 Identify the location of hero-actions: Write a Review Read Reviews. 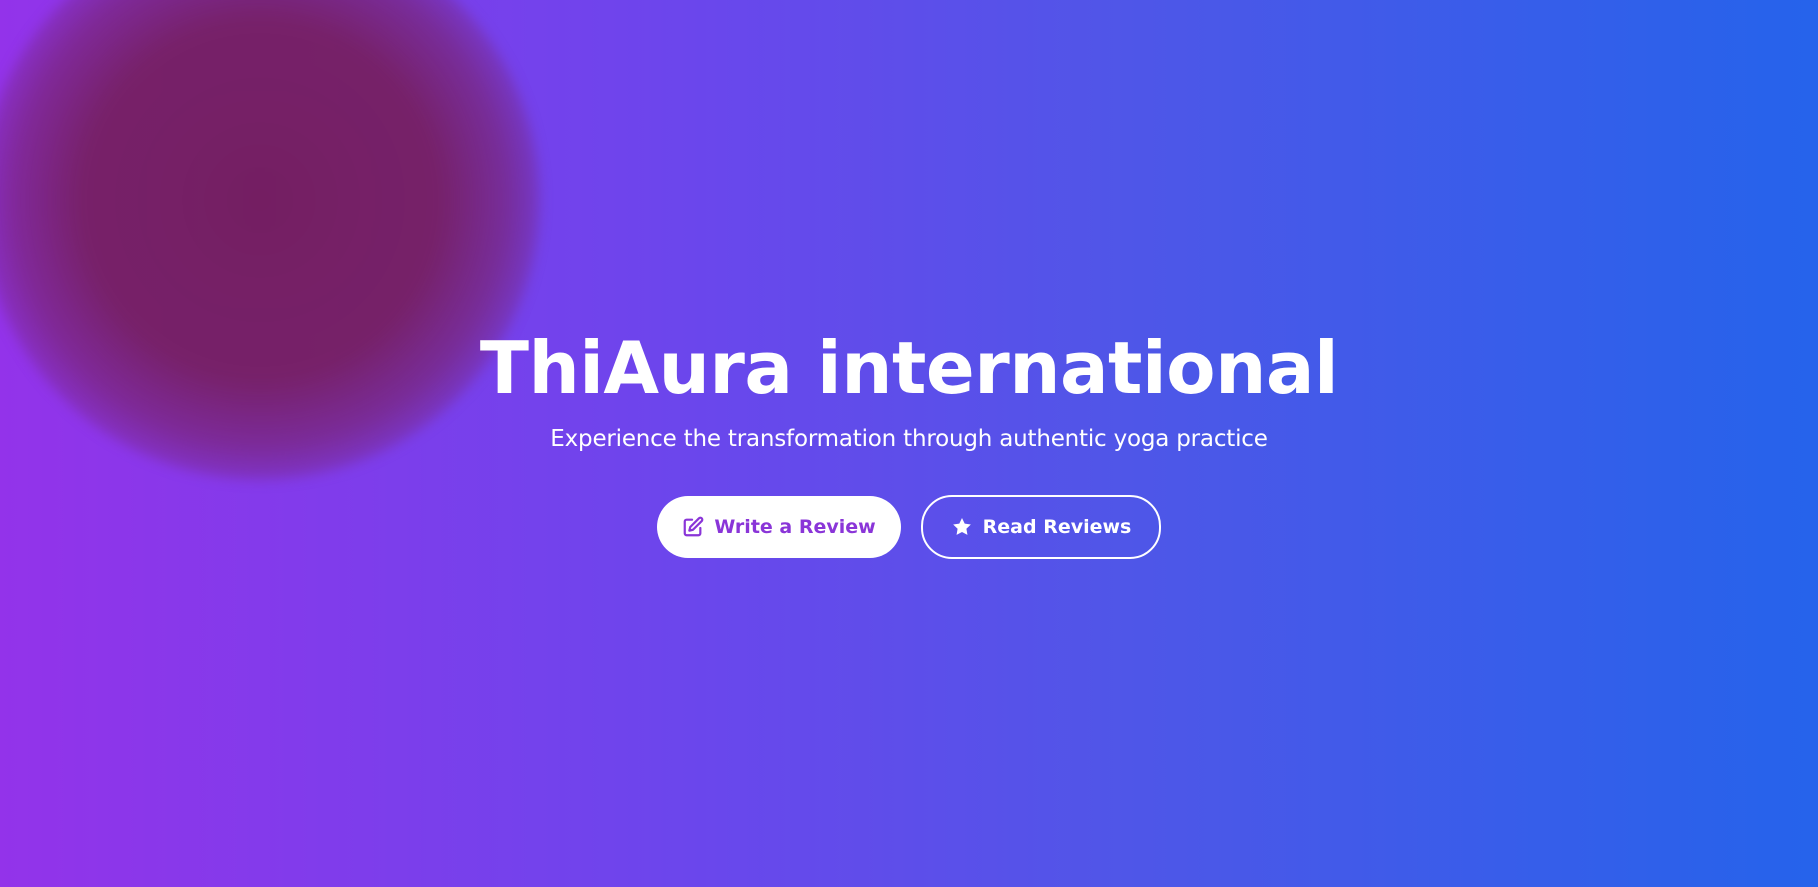
(909, 527).